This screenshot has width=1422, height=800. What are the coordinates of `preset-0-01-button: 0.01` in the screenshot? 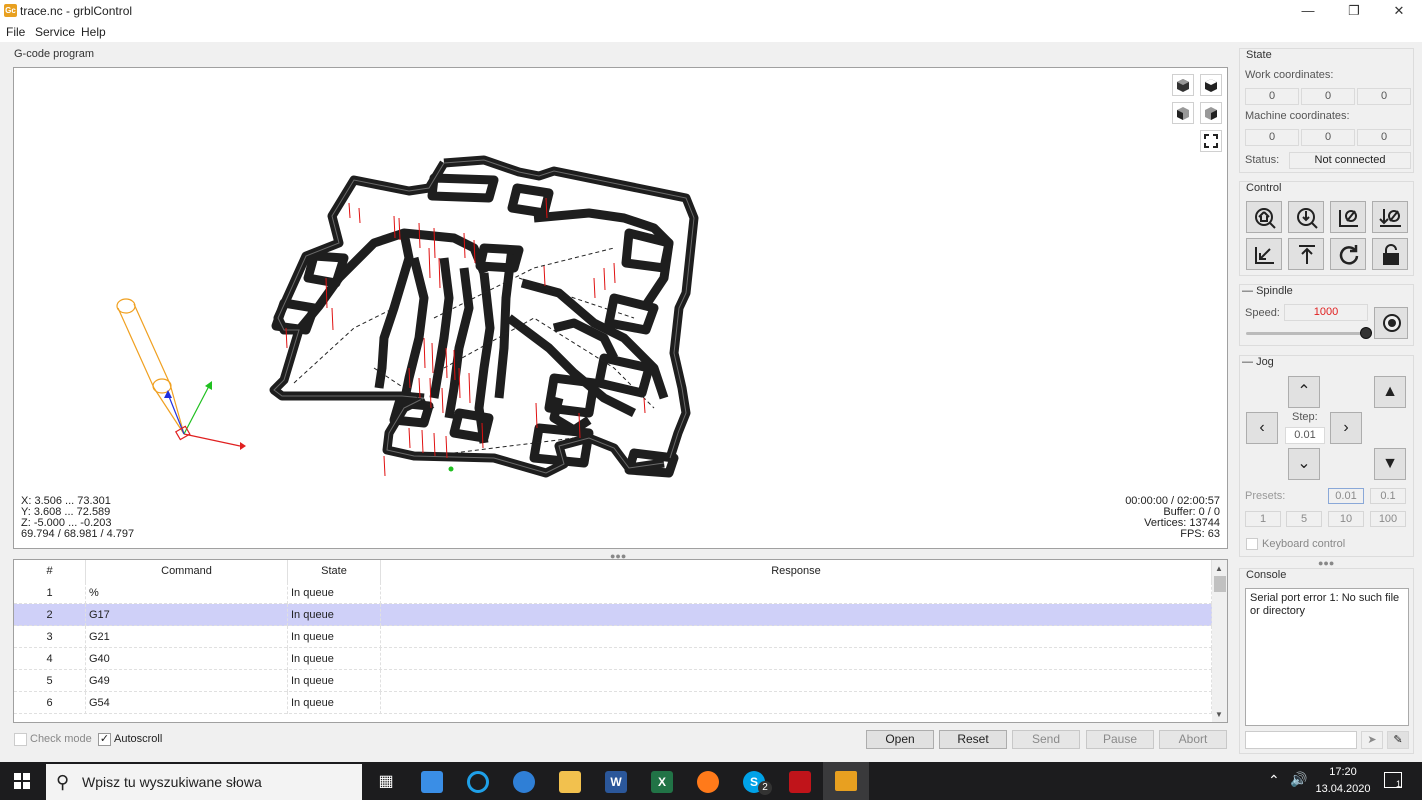 It's located at (1346, 496).